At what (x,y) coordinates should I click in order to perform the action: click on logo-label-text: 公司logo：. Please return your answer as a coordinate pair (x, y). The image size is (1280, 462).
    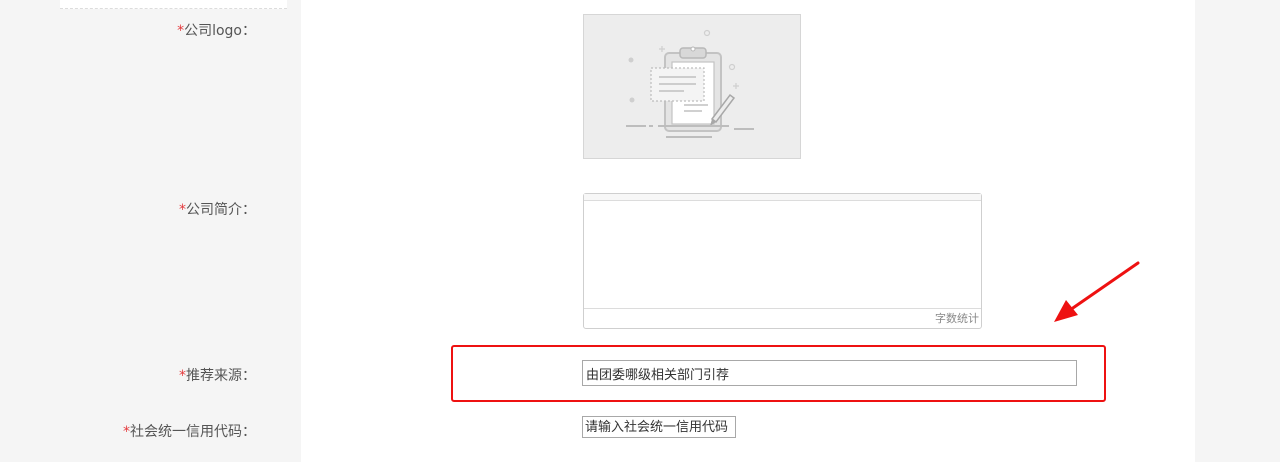
    Looking at the image, I should click on (220, 31).